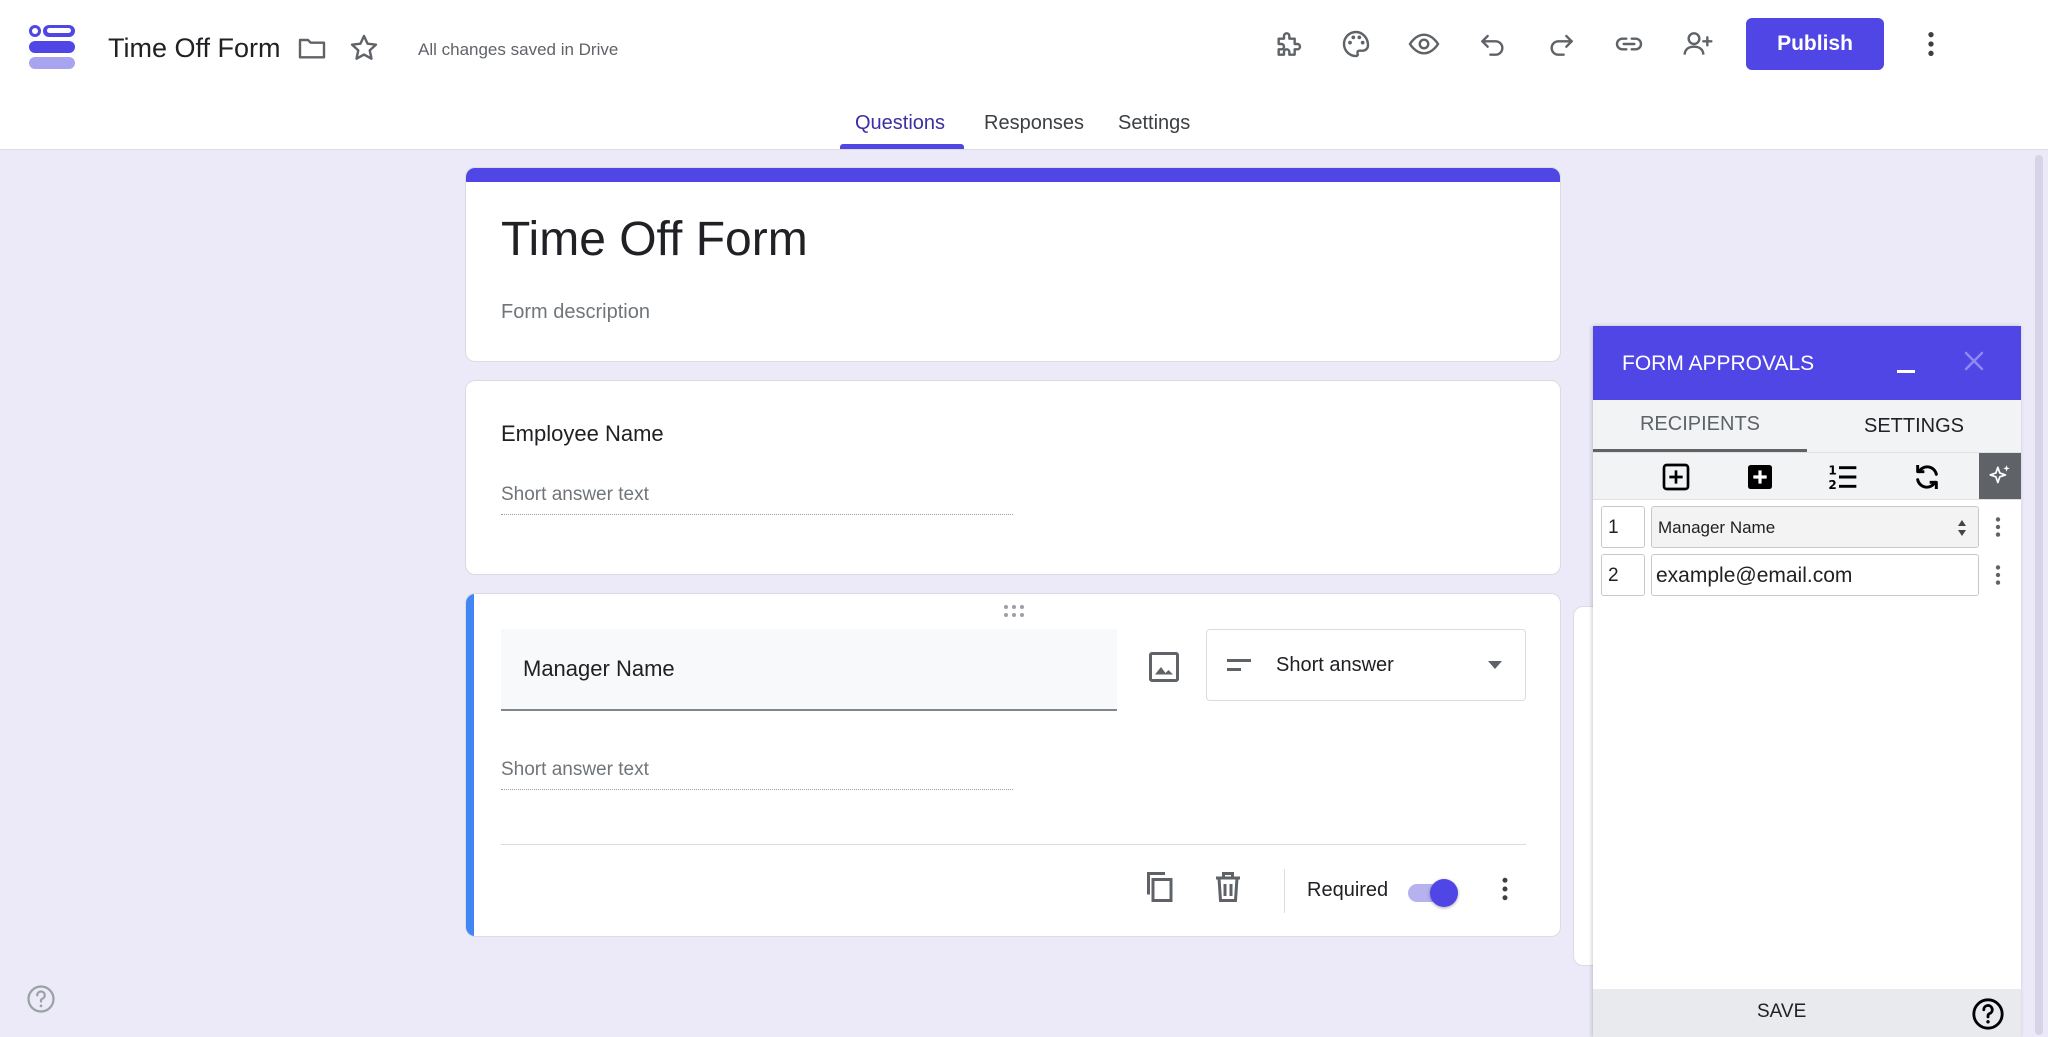 The width and height of the screenshot is (2048, 1037). I want to click on page-scrollbar, so click(2039, 595).